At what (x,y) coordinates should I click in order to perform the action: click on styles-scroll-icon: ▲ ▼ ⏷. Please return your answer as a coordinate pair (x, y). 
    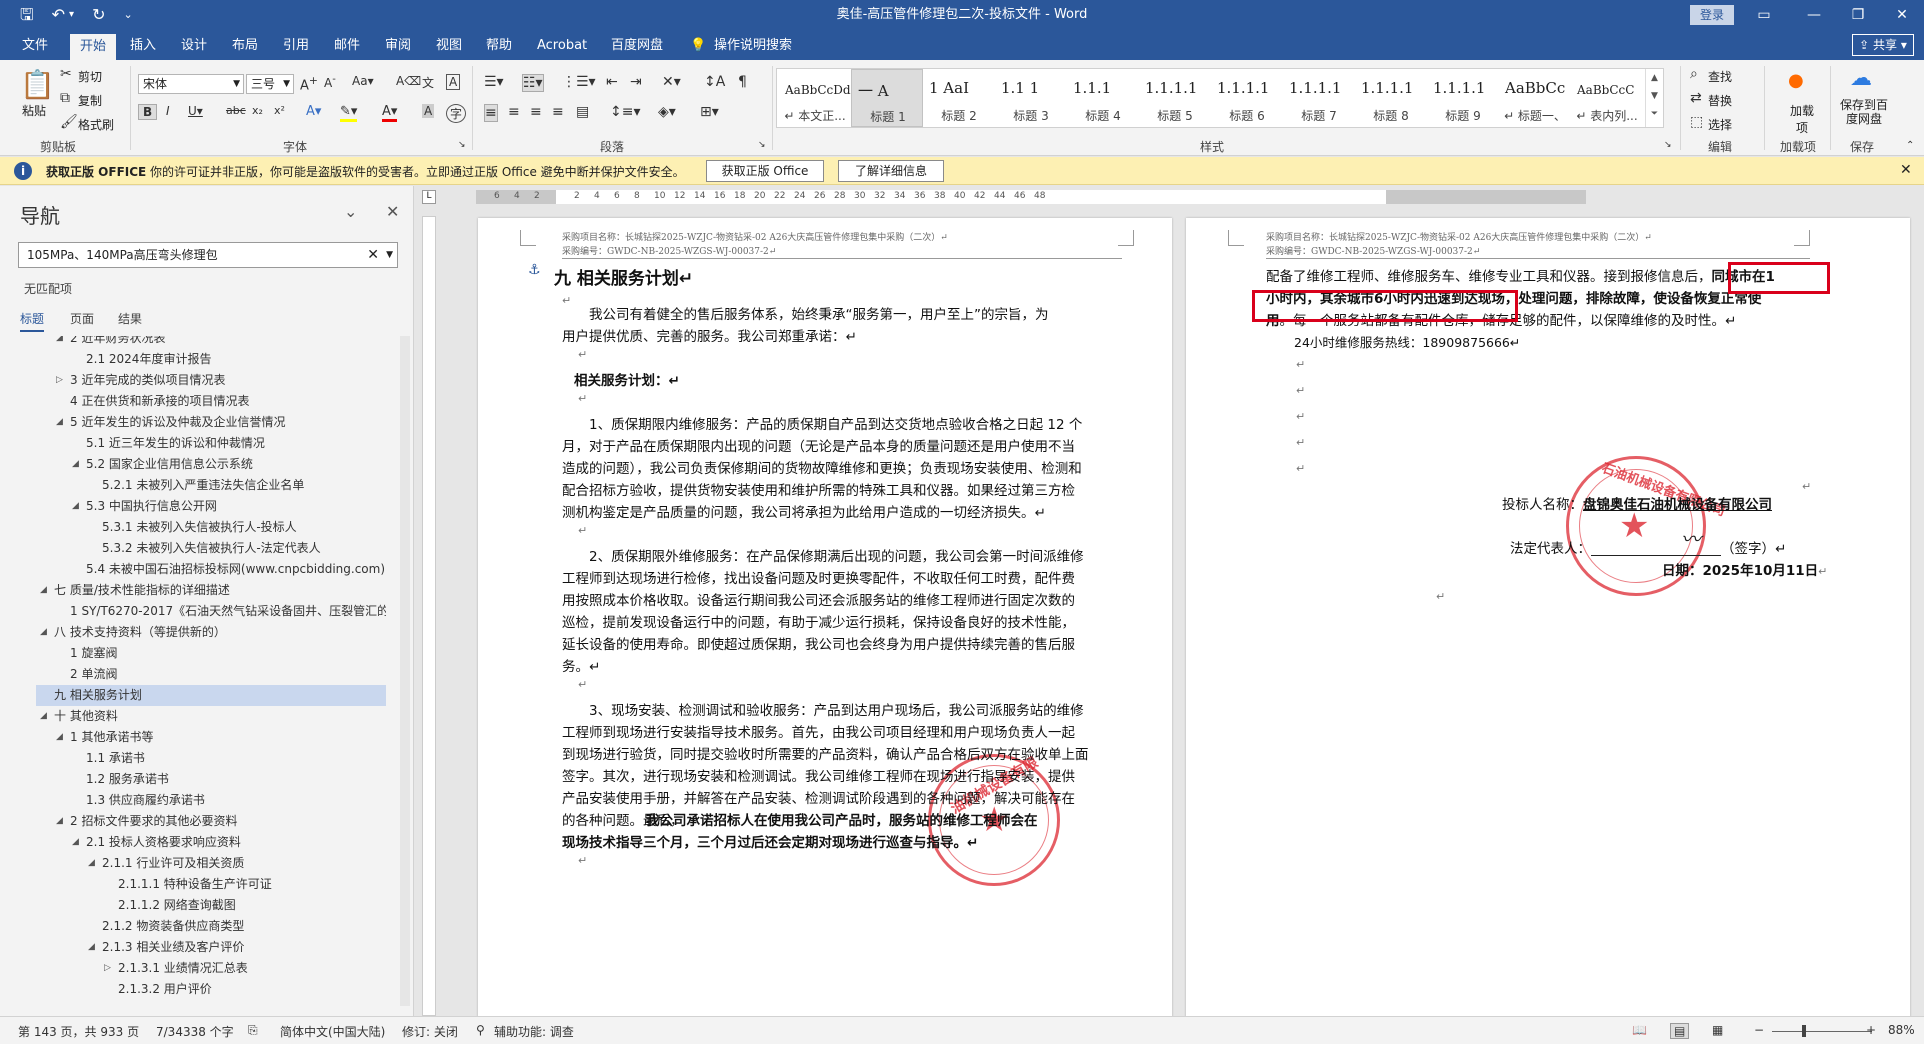
    Looking at the image, I should click on (1654, 98).